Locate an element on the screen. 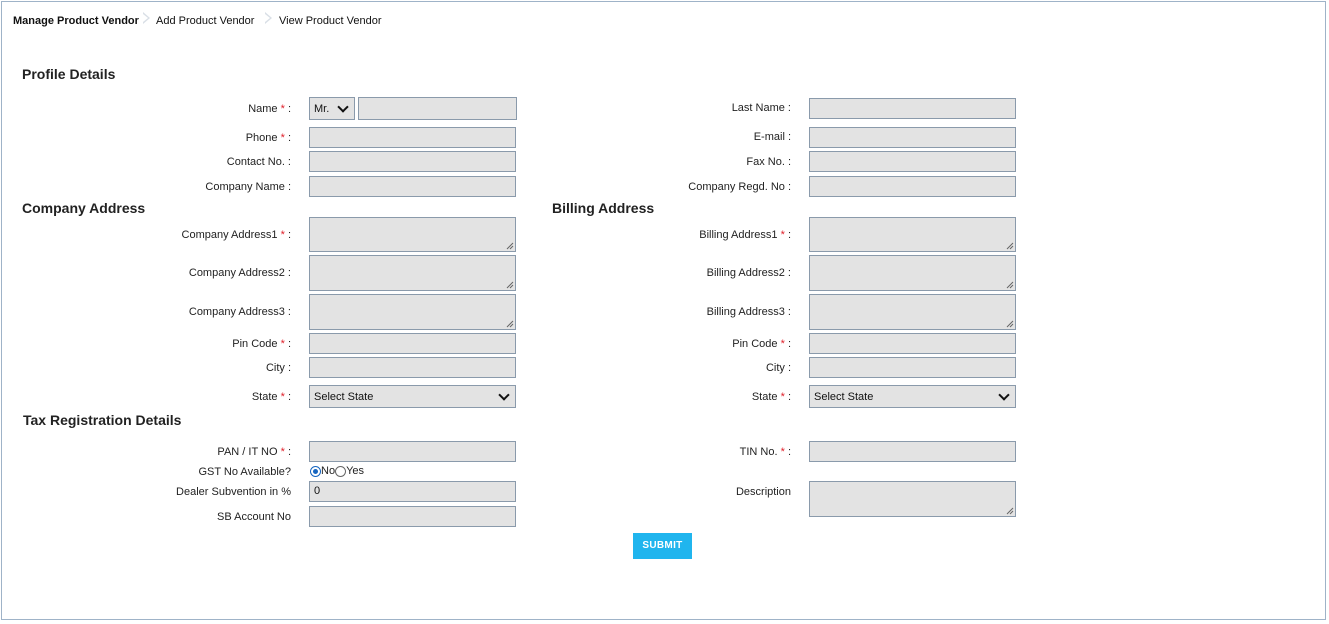 The image size is (1329, 624). fax-label: Fax No. : is located at coordinates (768, 162).